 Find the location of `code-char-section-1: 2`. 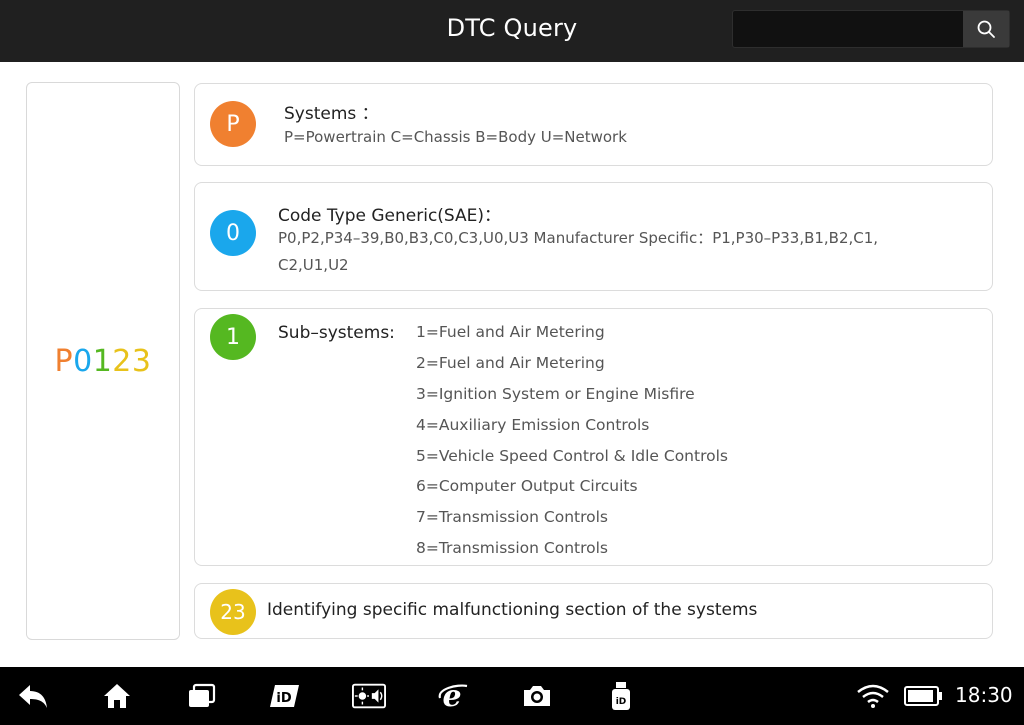

code-char-section-1: 2 is located at coordinates (122, 361).